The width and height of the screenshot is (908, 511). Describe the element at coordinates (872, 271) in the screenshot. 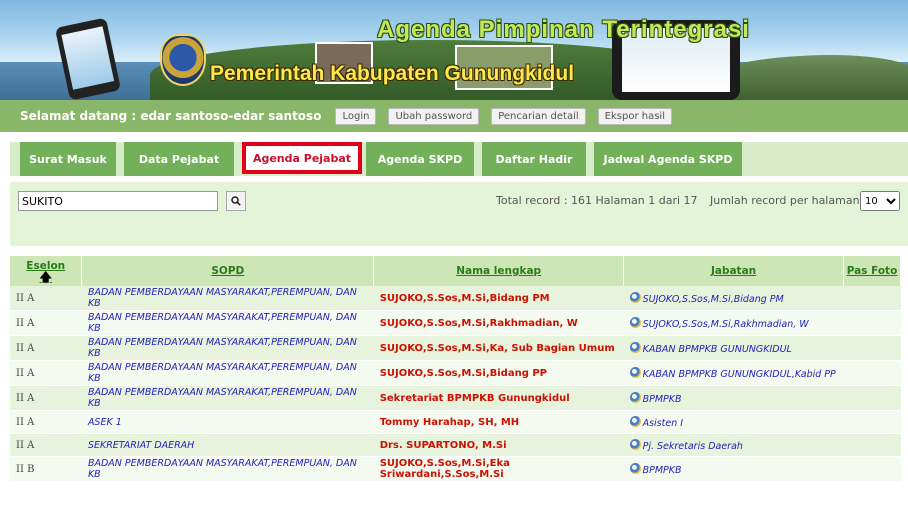

I see `col-foto: Pas Foto` at that location.